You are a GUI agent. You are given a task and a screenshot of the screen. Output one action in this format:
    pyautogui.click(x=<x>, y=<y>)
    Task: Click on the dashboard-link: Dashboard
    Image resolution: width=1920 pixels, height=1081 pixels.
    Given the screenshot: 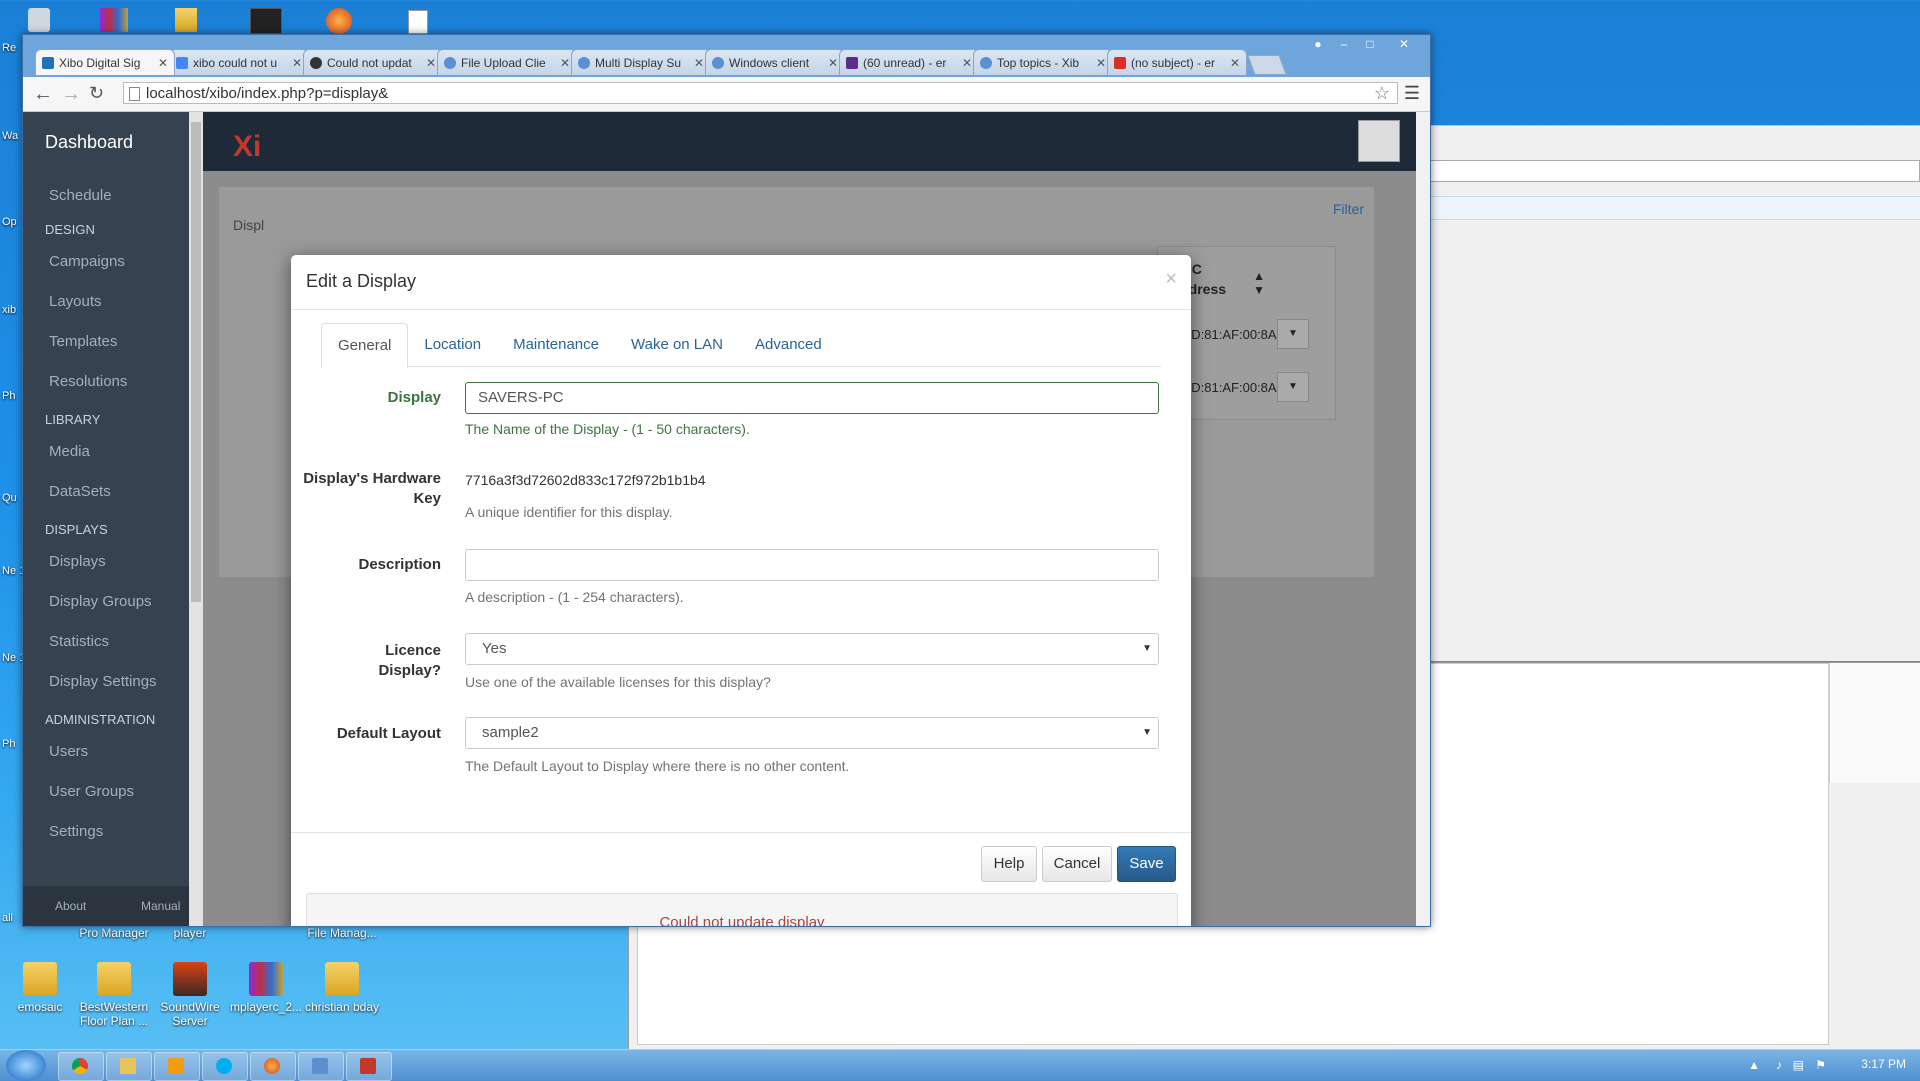 What is the action you would take?
    pyautogui.click(x=89, y=142)
    